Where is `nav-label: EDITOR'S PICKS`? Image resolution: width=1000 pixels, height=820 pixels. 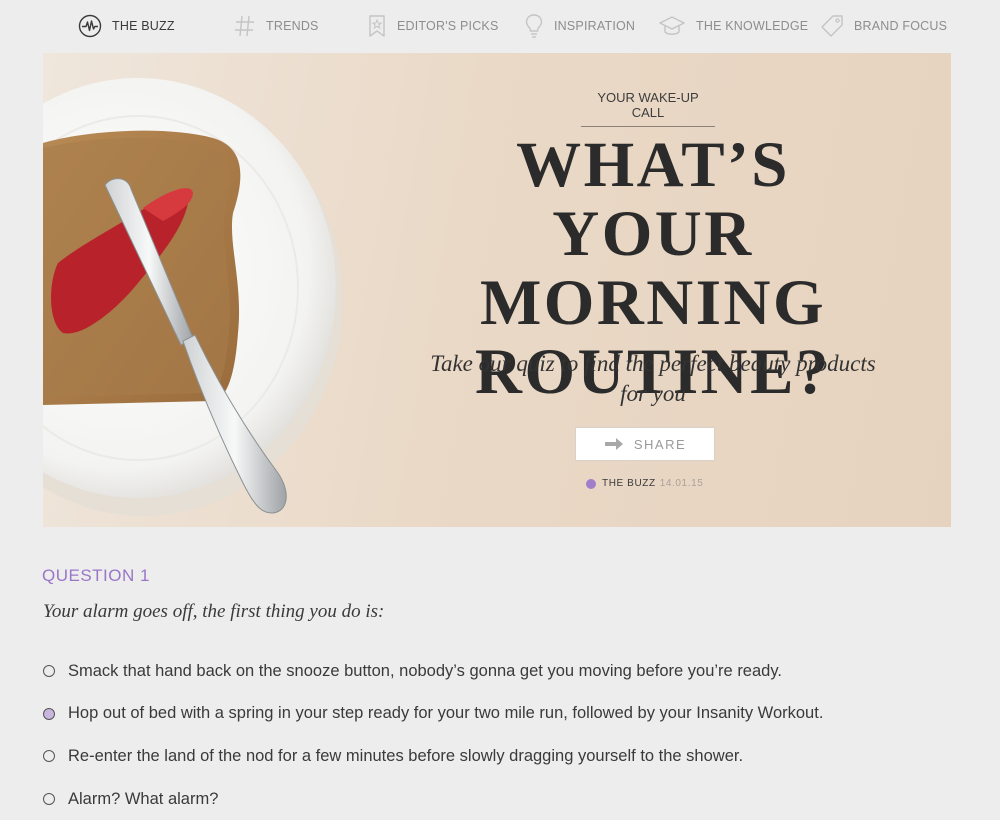 nav-label: EDITOR'S PICKS is located at coordinates (448, 26).